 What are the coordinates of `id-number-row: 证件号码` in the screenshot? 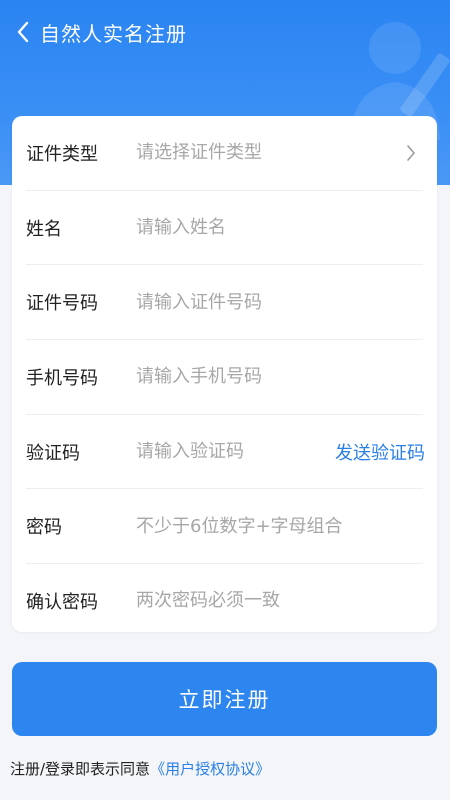 It's located at (224, 303).